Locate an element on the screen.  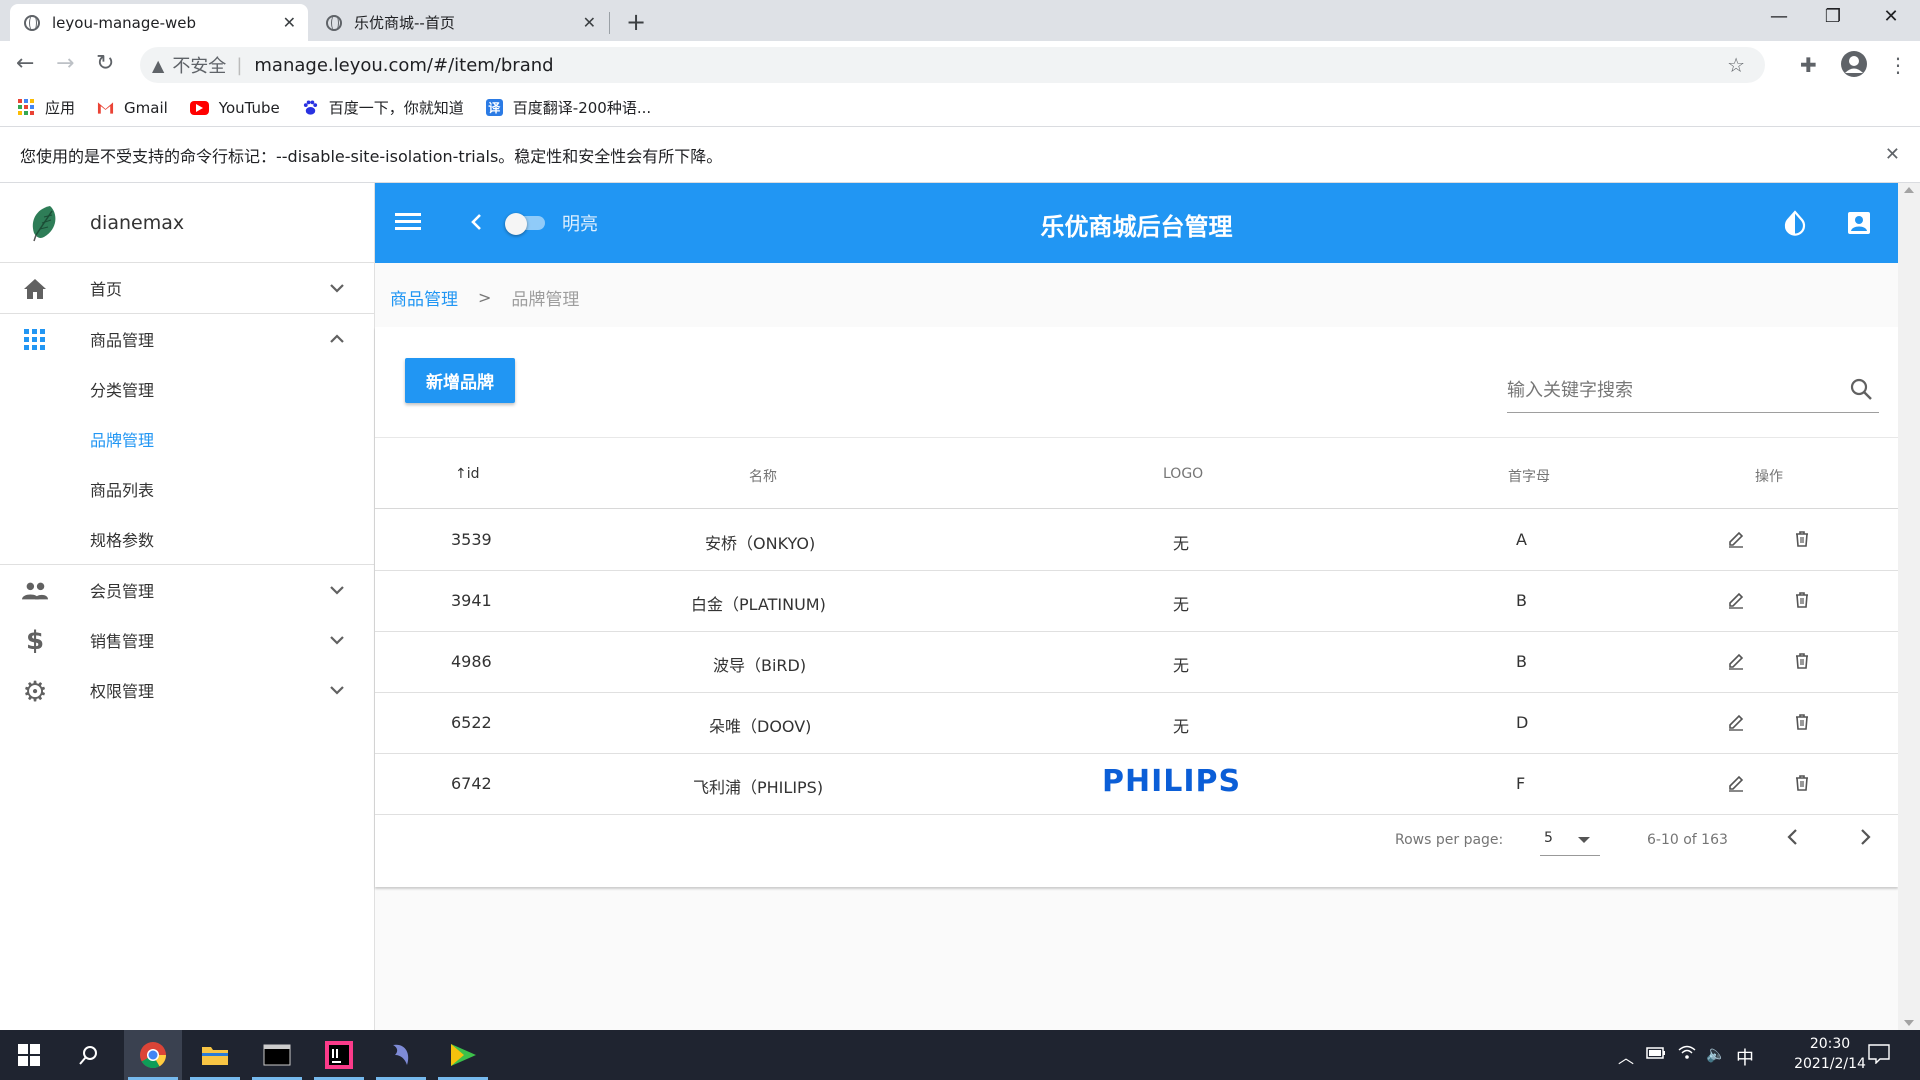
bookmark-apps: 应用 is located at coordinates (46, 107).